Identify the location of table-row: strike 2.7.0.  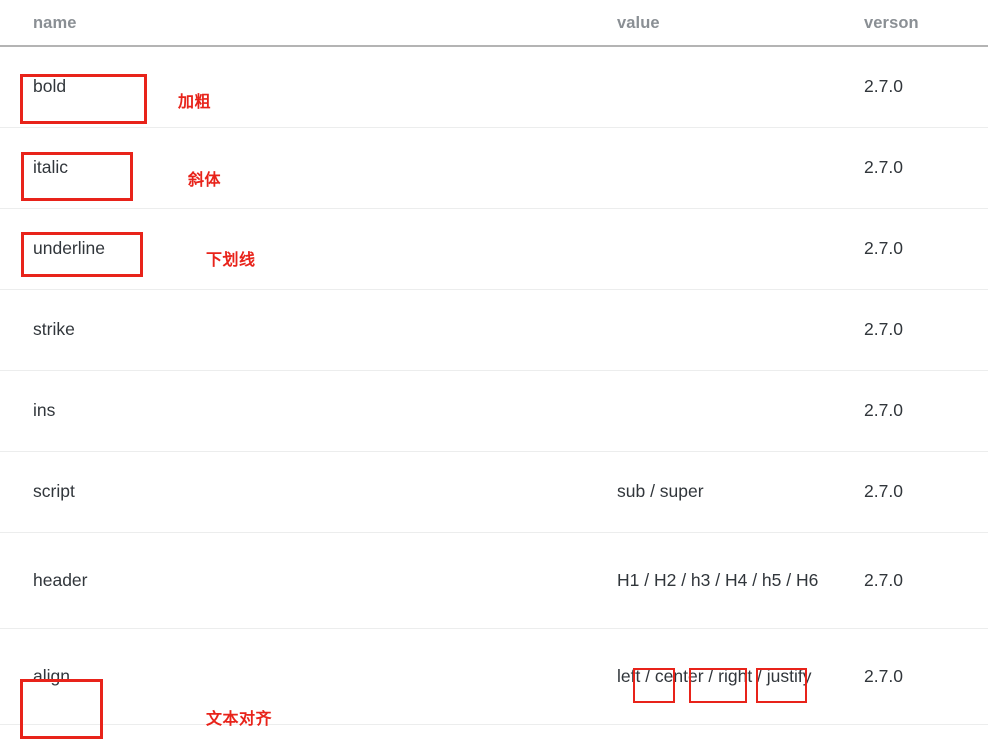
(494, 330).